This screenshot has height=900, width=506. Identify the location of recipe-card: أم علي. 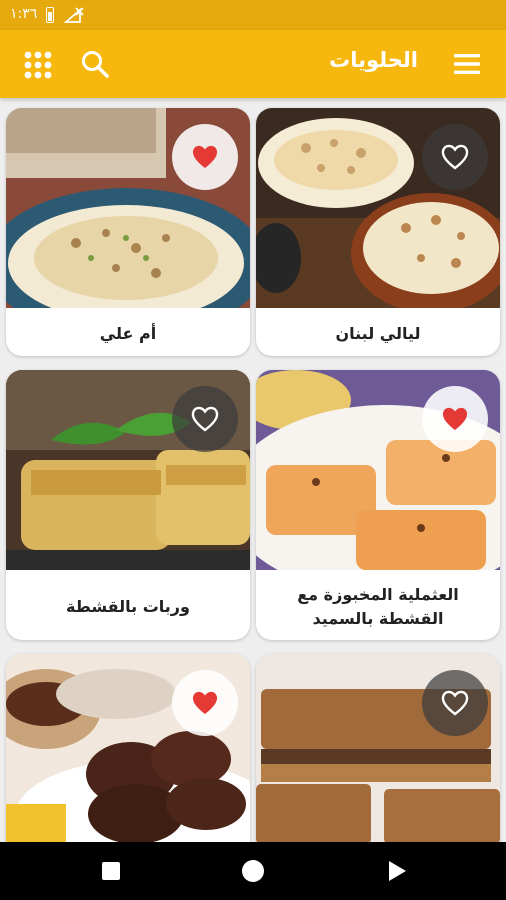
(128, 232).